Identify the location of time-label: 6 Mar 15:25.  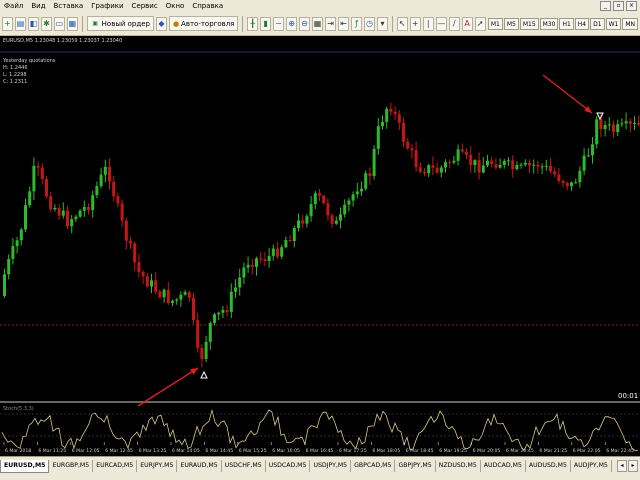
(253, 451).